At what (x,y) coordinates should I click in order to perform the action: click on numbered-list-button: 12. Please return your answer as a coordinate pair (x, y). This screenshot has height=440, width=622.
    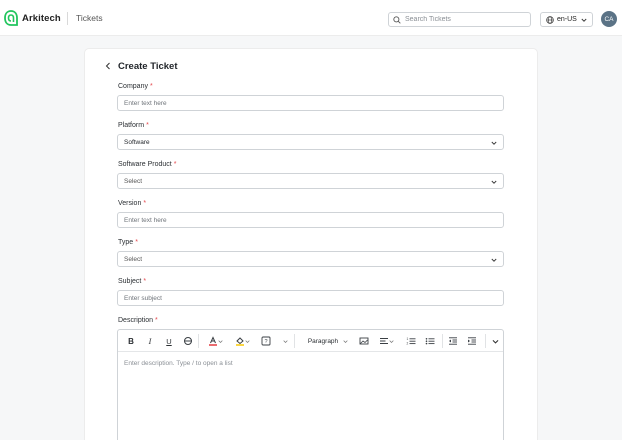
    Looking at the image, I should click on (411, 341).